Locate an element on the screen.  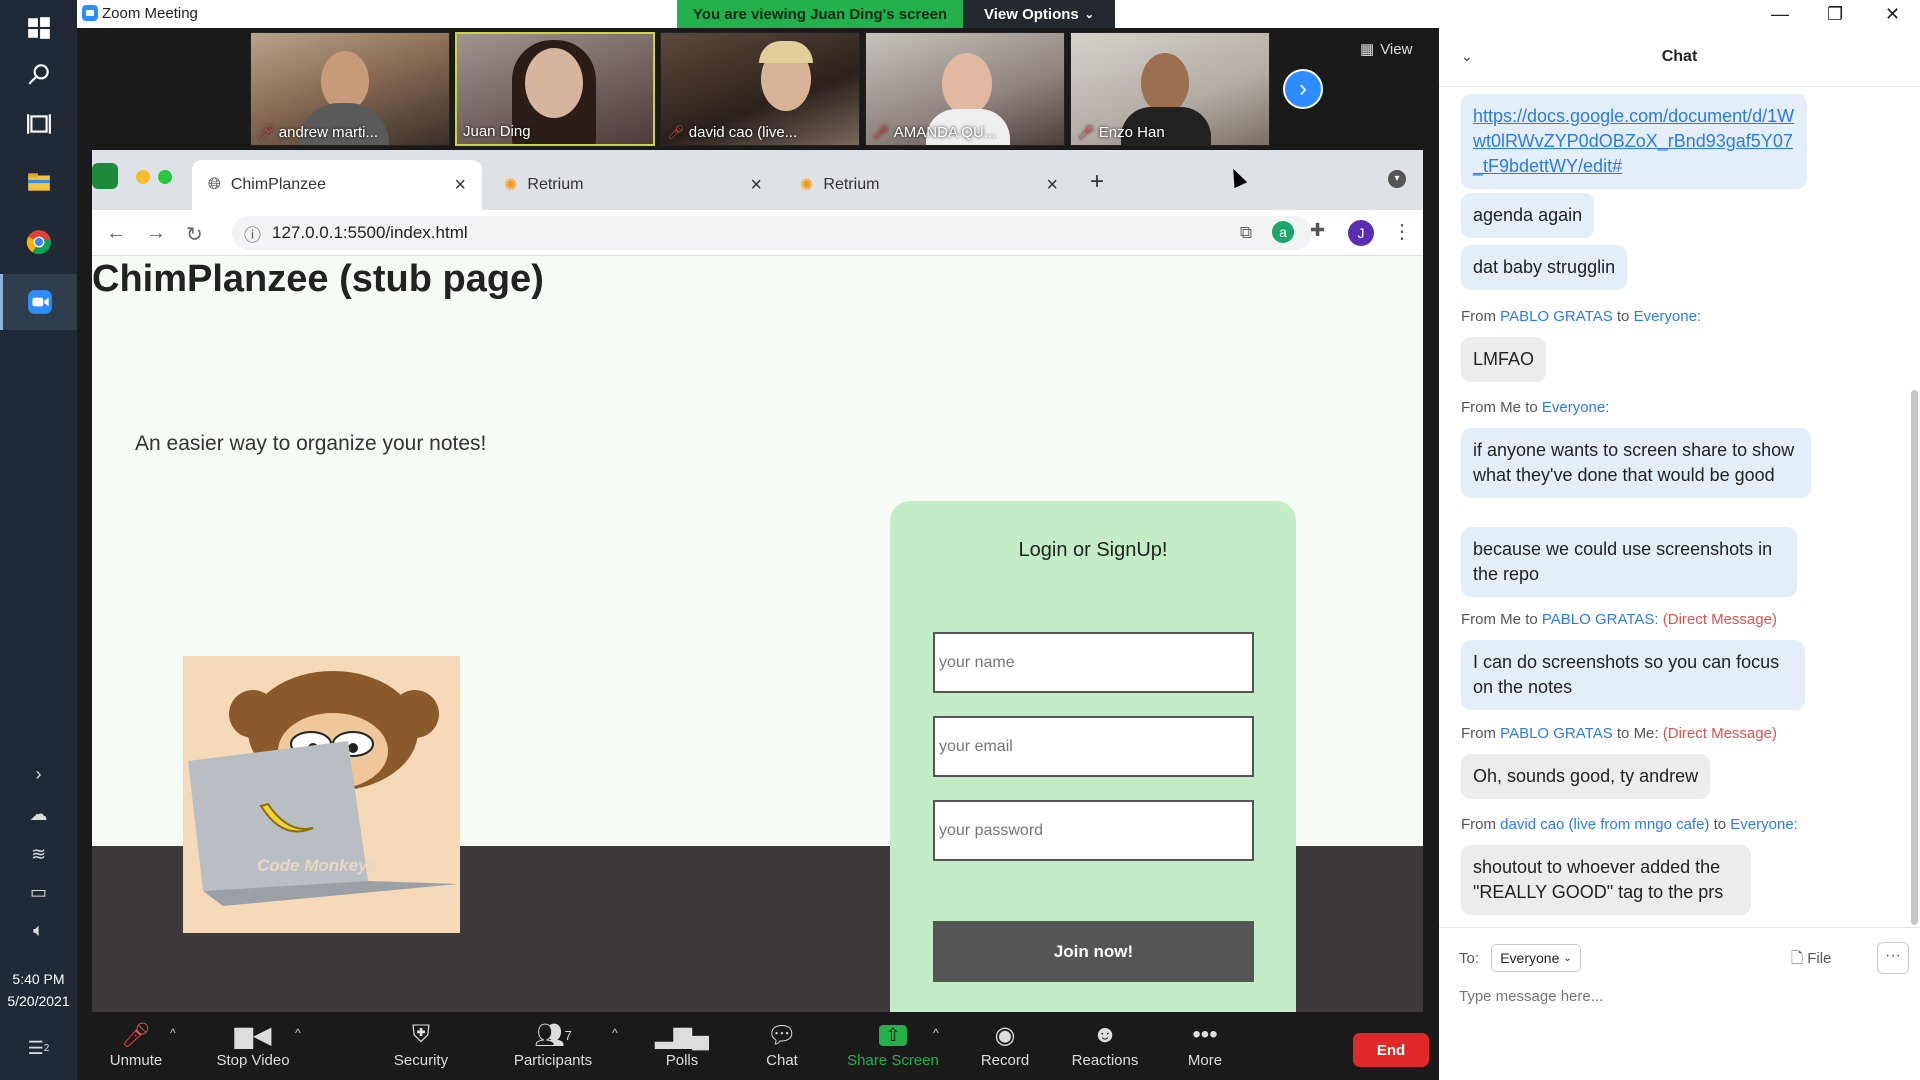
chrome-icon is located at coordinates (38, 242).